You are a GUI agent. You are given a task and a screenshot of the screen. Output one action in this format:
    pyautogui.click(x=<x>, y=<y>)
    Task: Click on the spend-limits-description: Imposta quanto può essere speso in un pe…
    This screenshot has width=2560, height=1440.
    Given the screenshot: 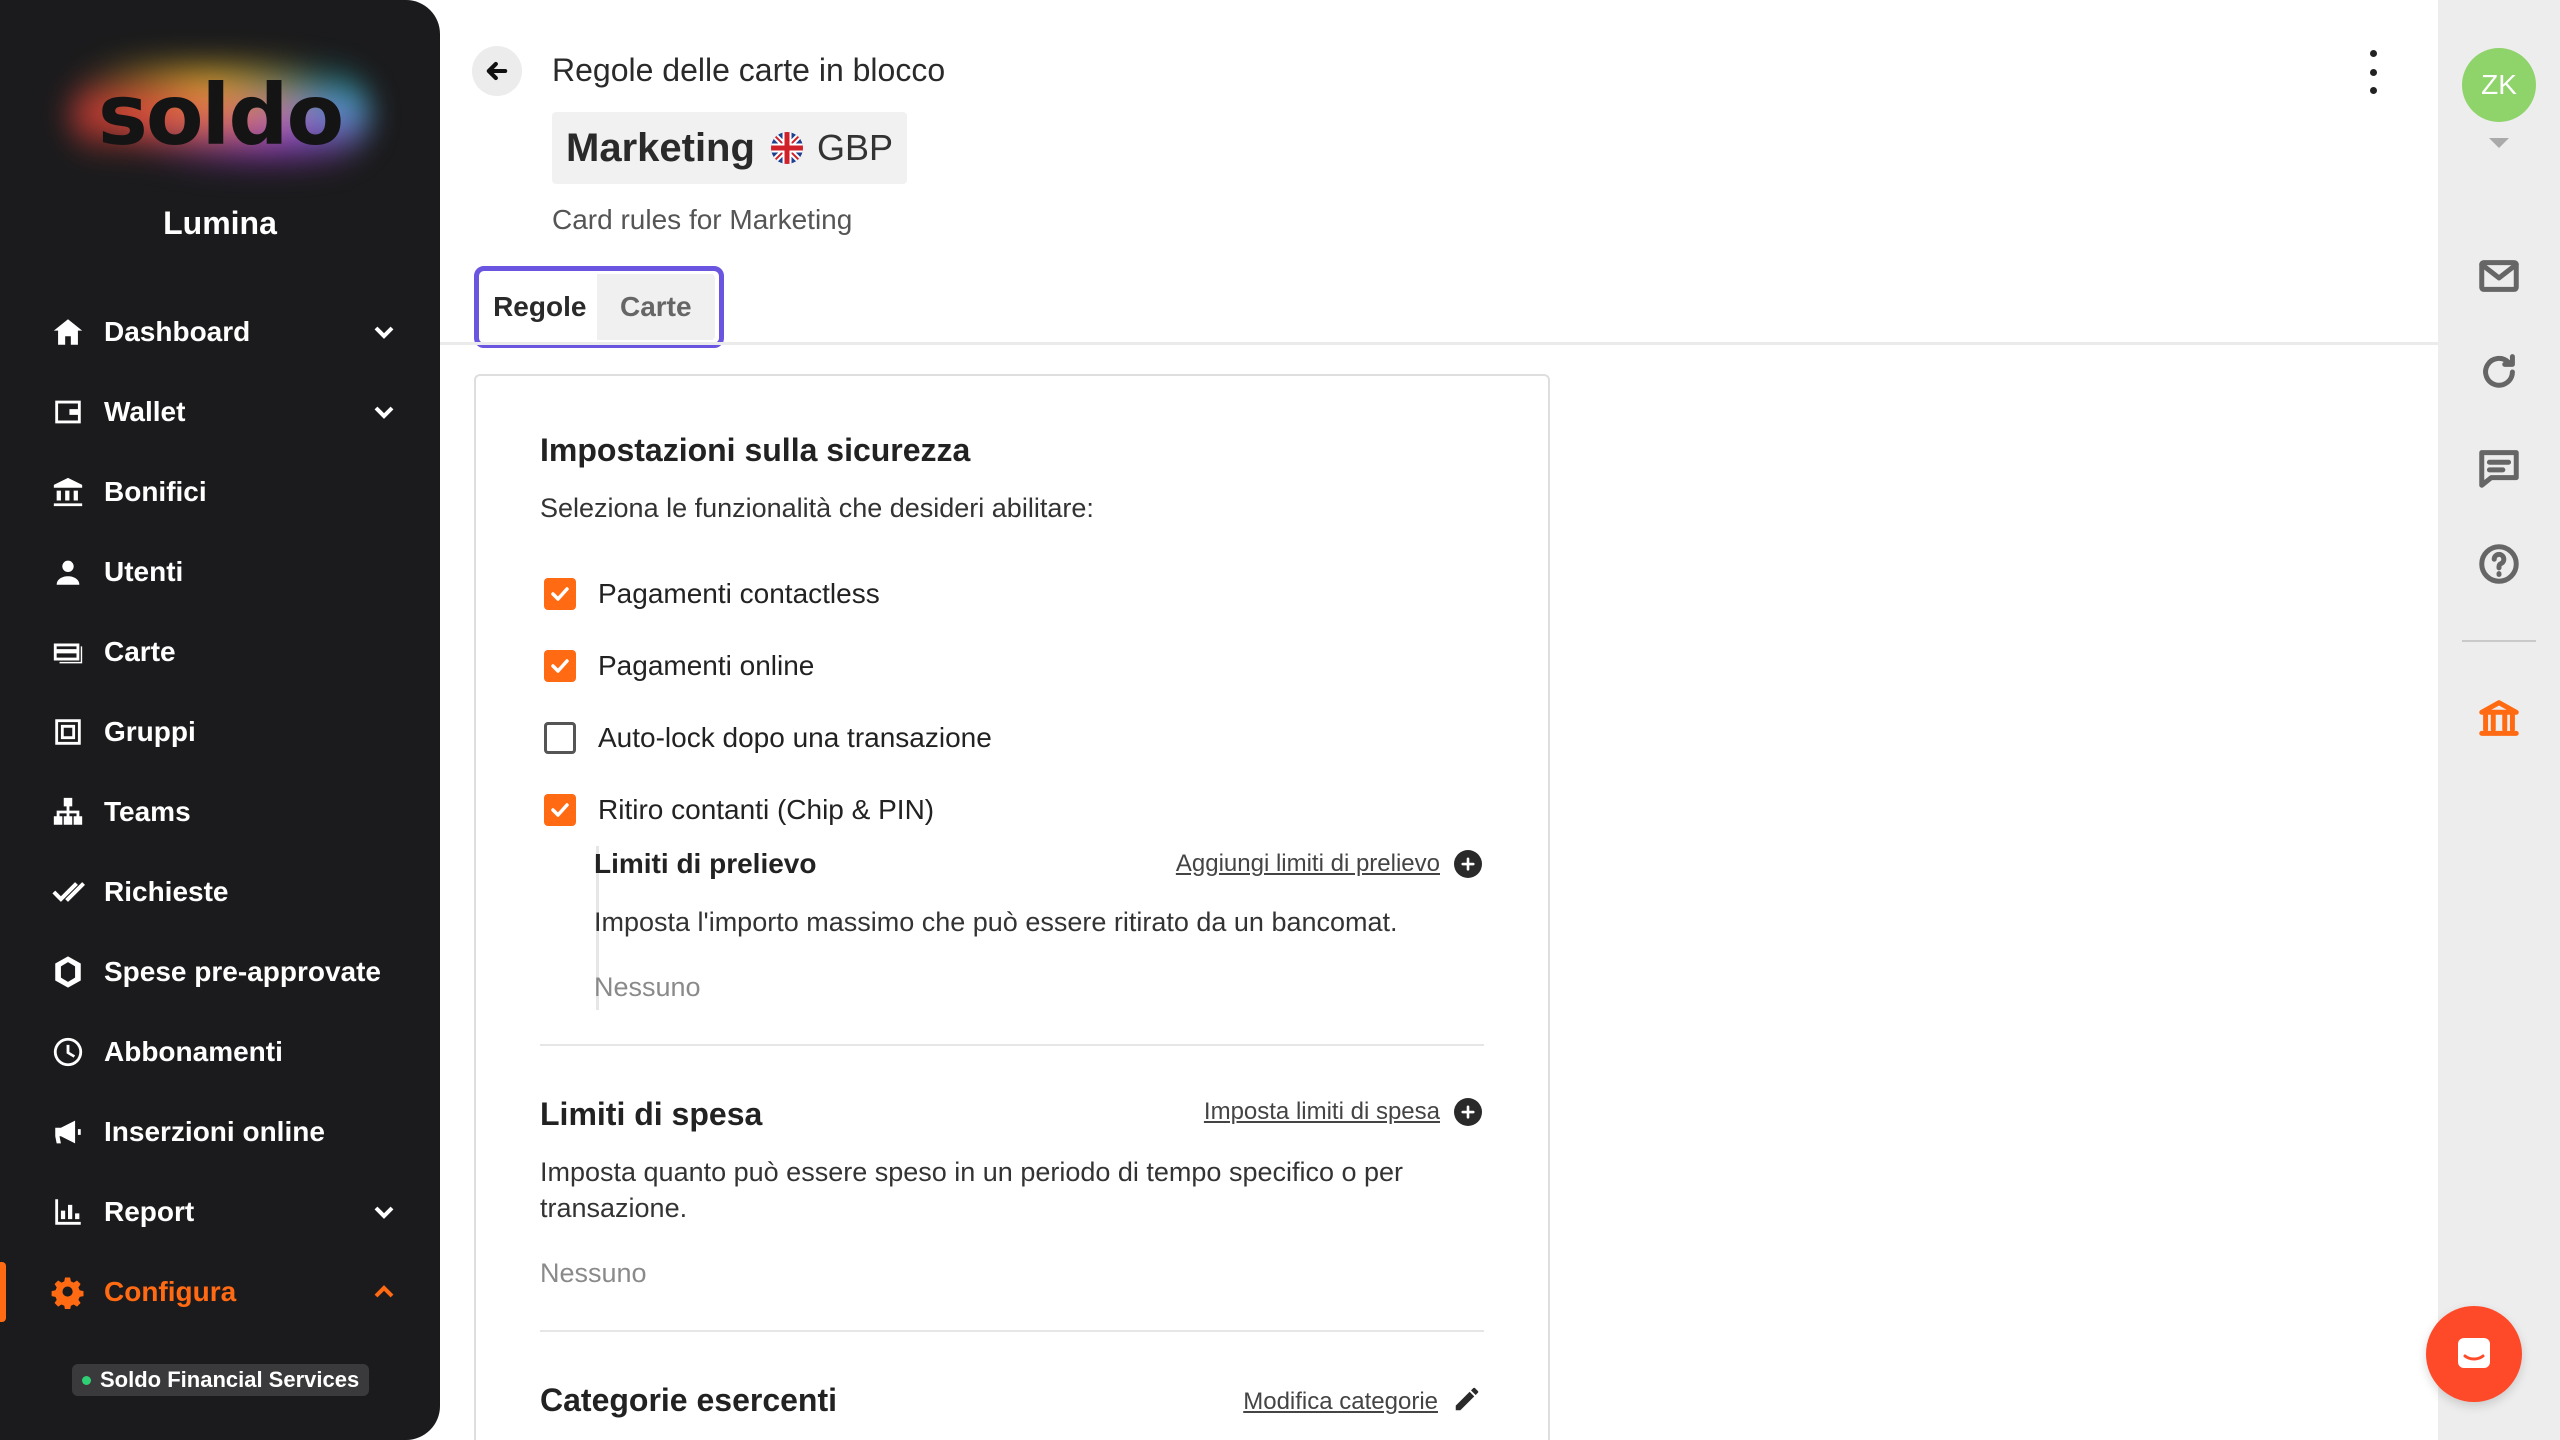 What is the action you would take?
    pyautogui.click(x=972, y=1190)
    